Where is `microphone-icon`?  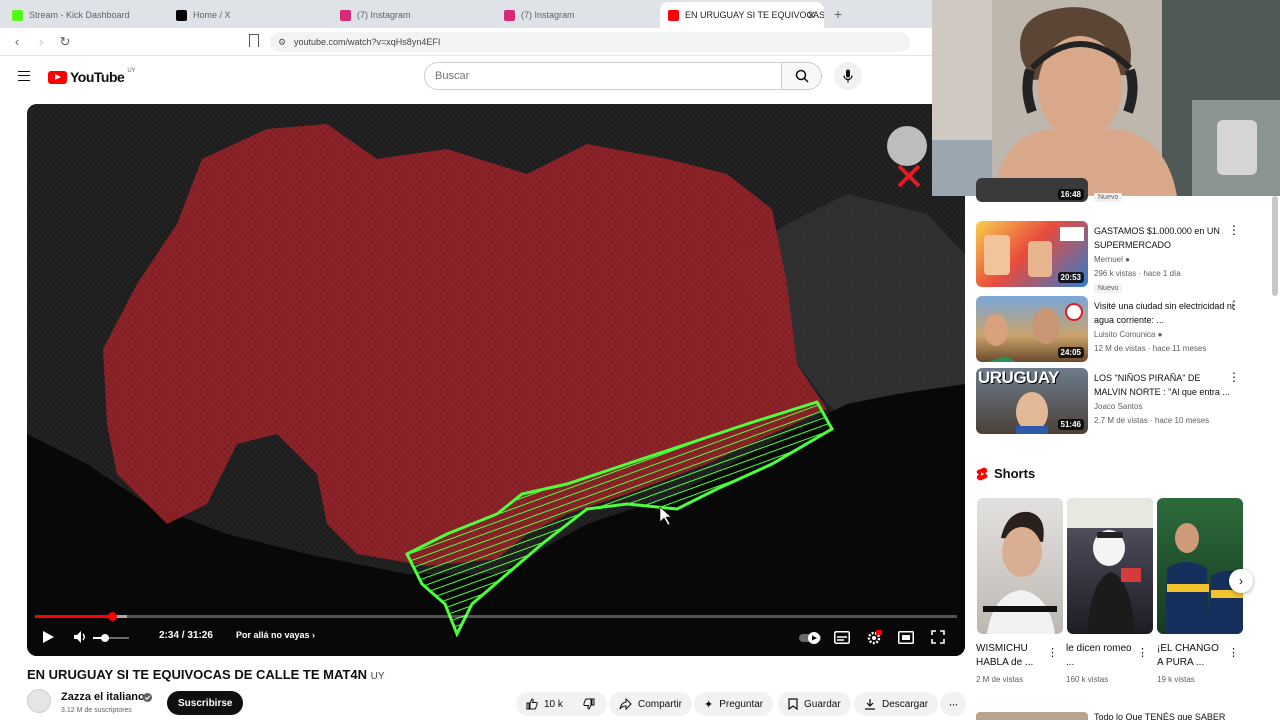
microphone-icon is located at coordinates (848, 76).